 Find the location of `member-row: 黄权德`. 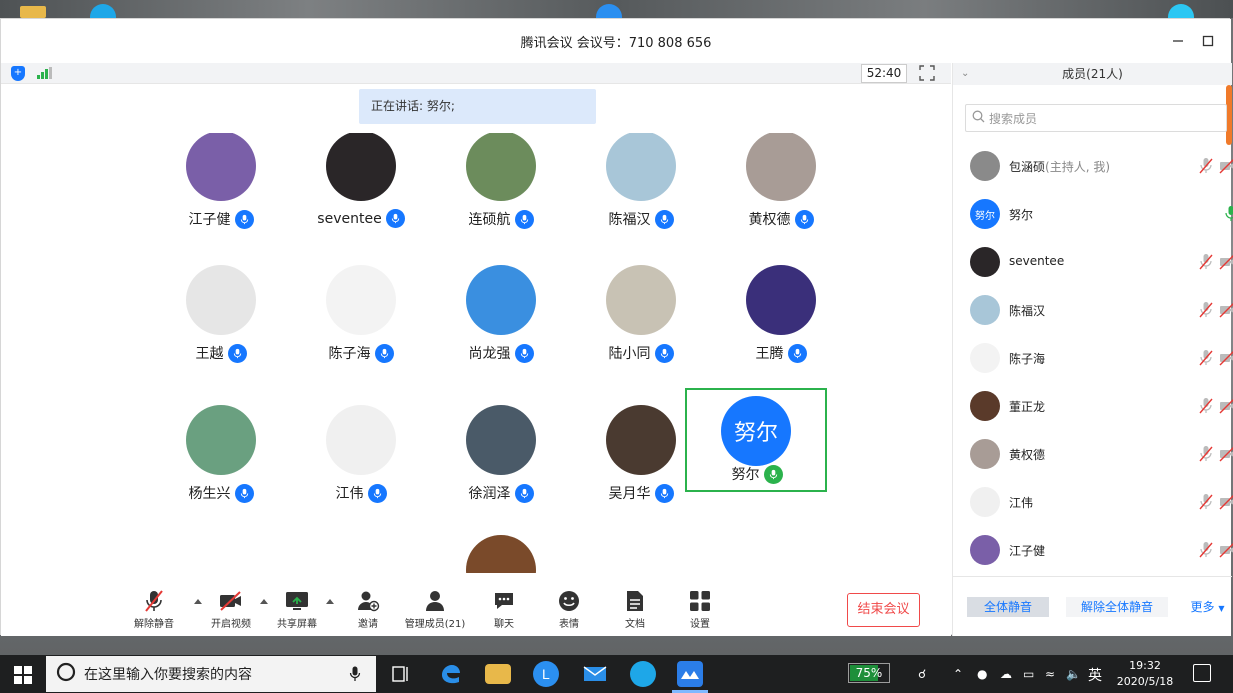

member-row: 黄权德 is located at coordinates (1093, 455).